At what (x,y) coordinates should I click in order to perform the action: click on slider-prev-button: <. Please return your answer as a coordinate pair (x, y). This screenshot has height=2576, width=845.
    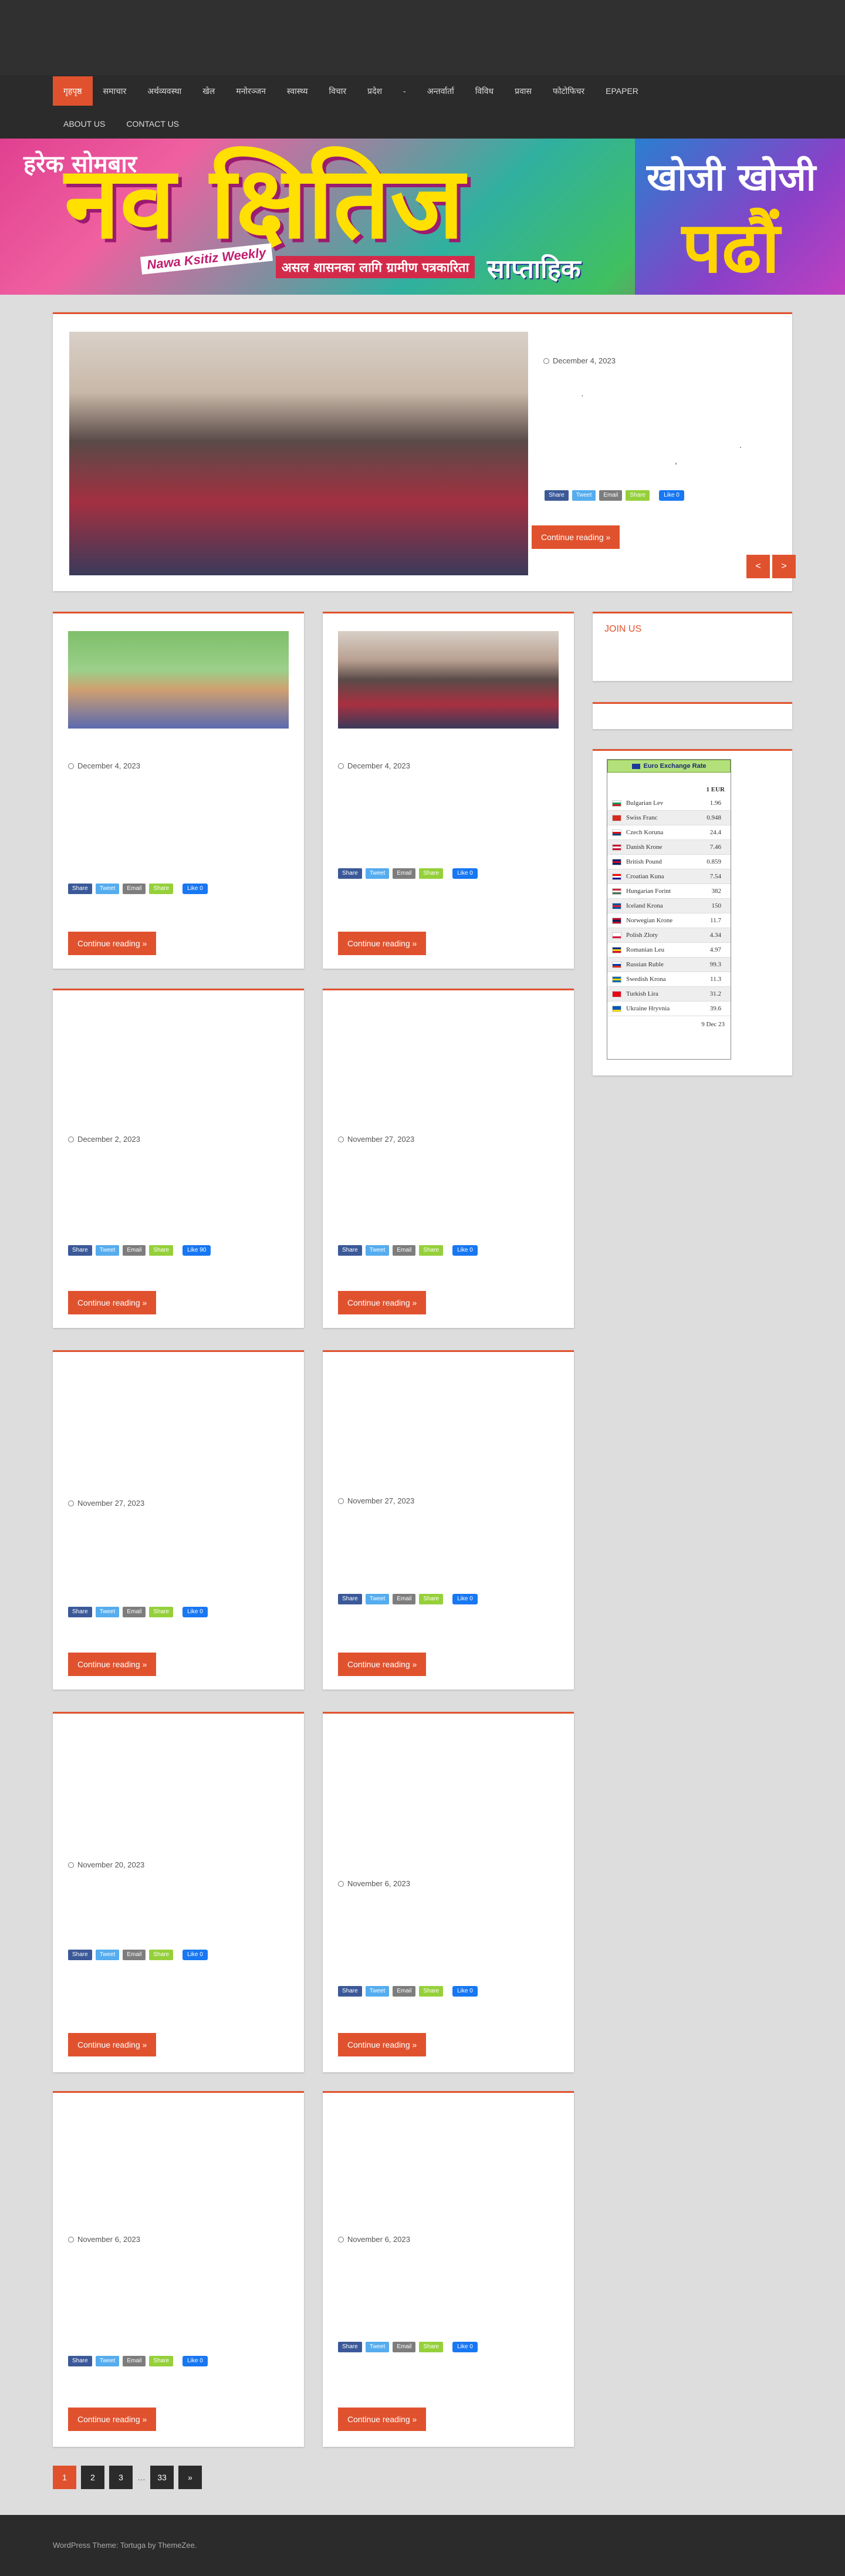
    Looking at the image, I should click on (758, 566).